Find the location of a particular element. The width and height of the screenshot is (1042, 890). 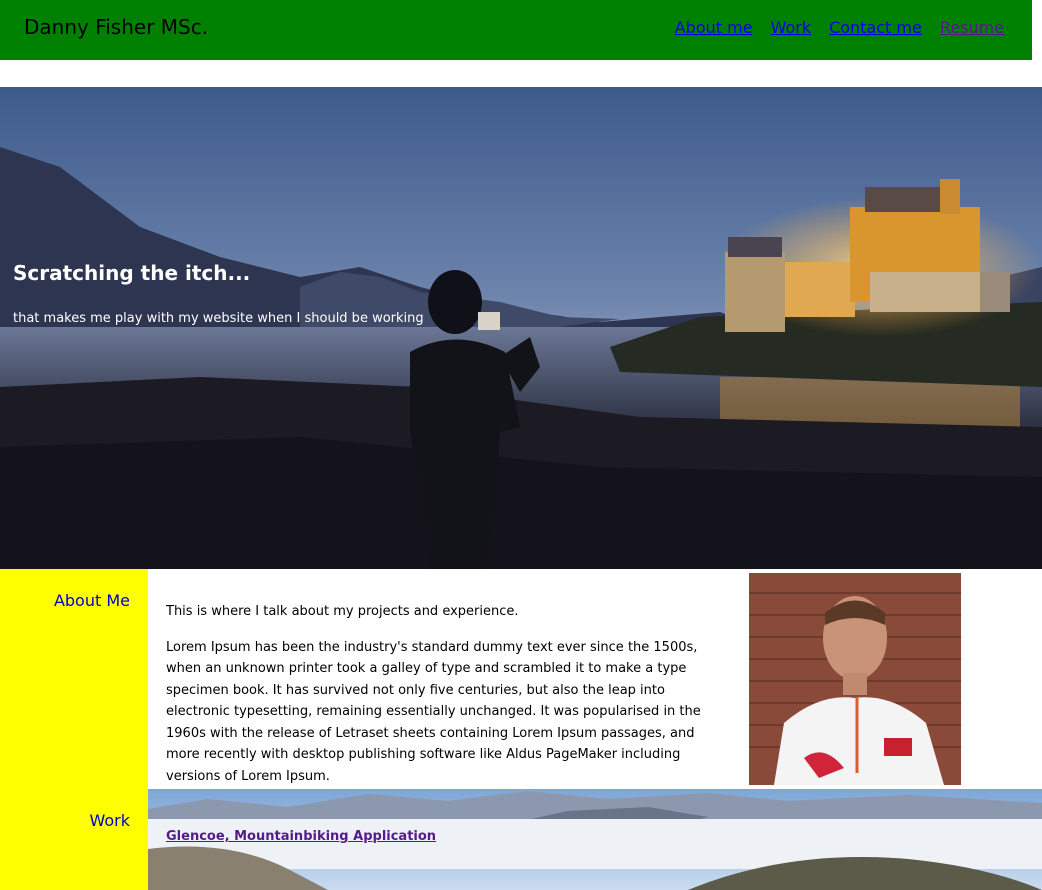

nav-link-contact: Contact me is located at coordinates (875, 27).